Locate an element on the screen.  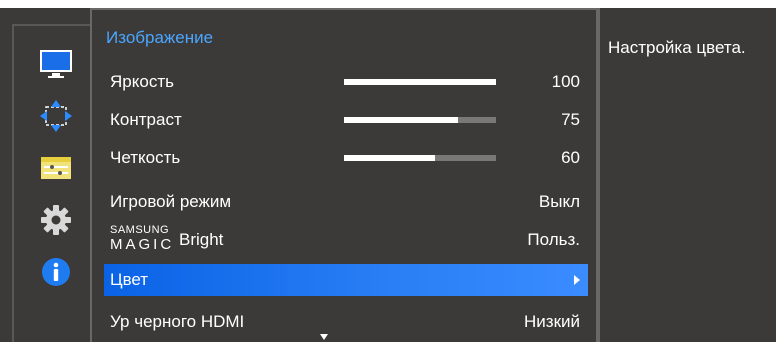
menu-item-label: Игровой режим is located at coordinates (171, 201).